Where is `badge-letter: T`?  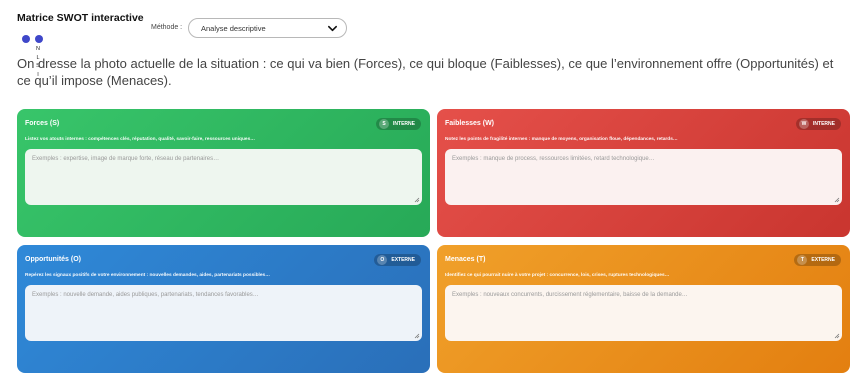
badge-letter: T is located at coordinates (802, 260).